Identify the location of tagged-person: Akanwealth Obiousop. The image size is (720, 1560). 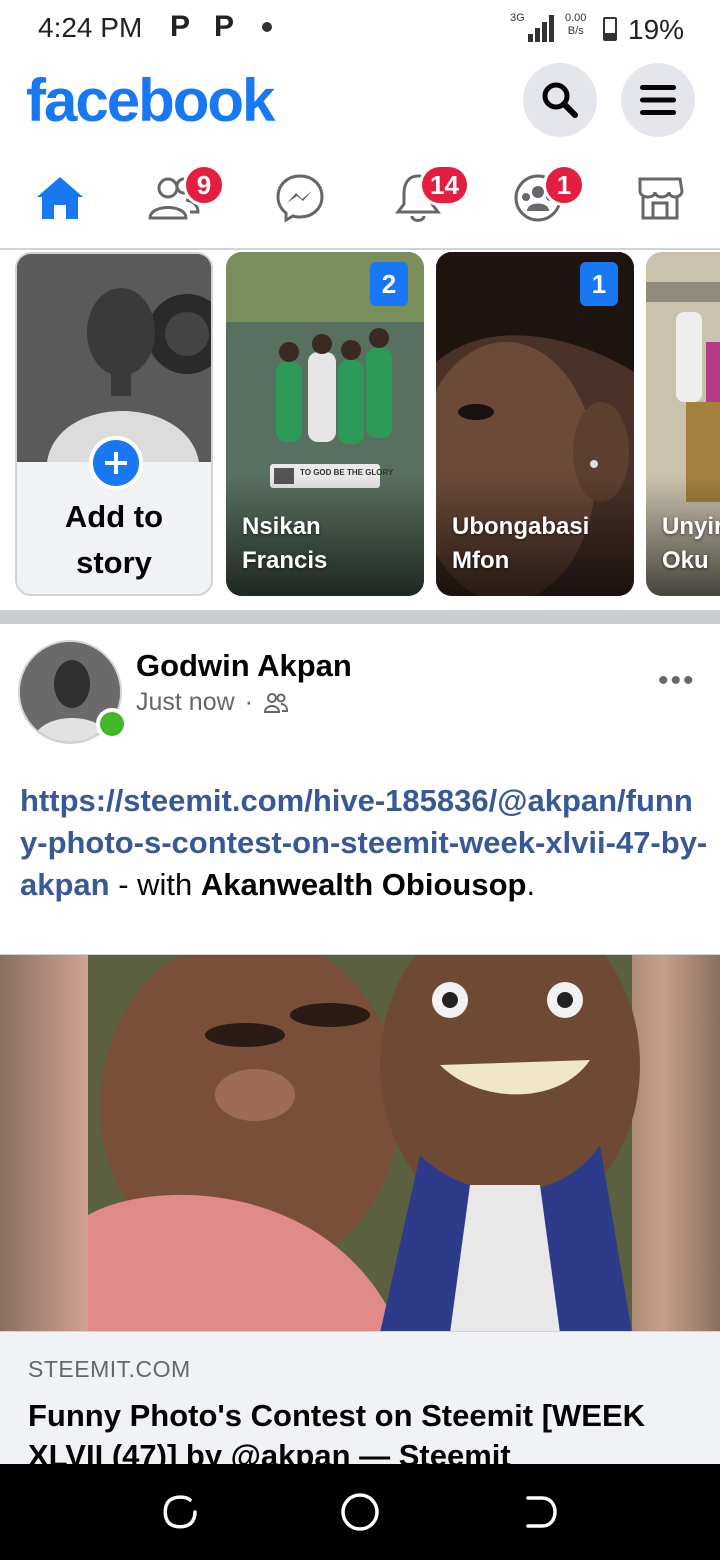
(364, 884).